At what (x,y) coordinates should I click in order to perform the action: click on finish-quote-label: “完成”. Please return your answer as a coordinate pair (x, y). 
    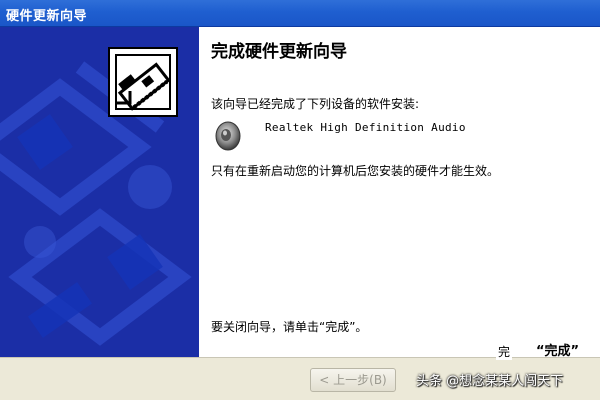
    Looking at the image, I should click on (558, 351).